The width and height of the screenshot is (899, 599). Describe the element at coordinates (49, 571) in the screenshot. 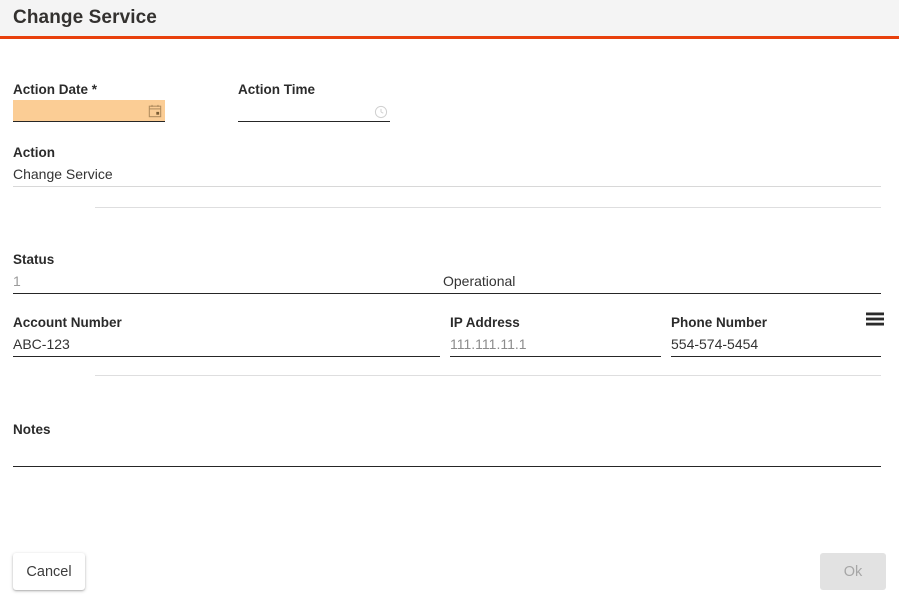

I see `cancel-button: Cancel` at that location.